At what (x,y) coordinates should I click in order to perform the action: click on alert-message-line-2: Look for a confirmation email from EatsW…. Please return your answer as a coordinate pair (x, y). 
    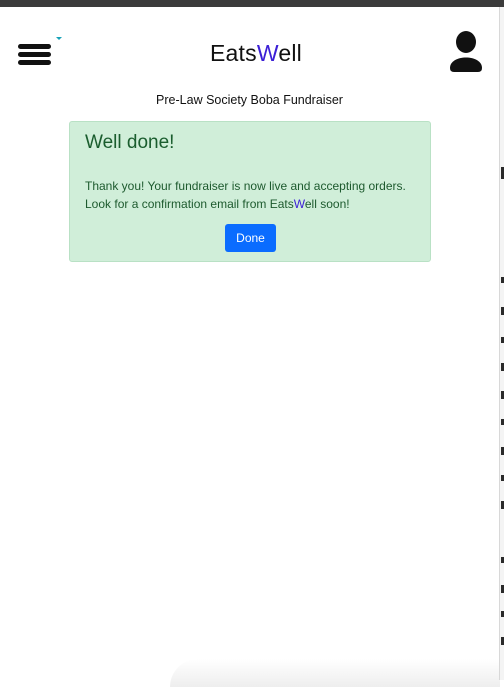
    Looking at the image, I should click on (255, 204).